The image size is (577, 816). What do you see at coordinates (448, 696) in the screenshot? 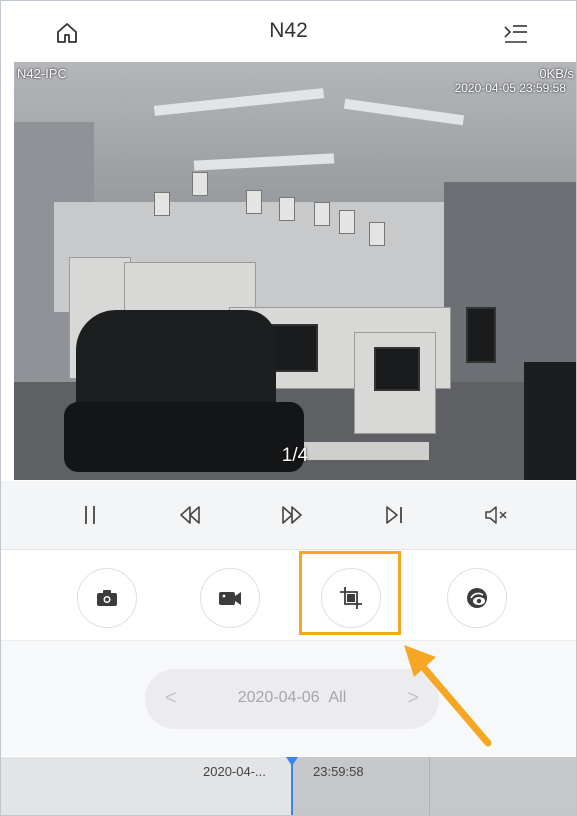
I see `annotation-arrow-icon` at bounding box center [448, 696].